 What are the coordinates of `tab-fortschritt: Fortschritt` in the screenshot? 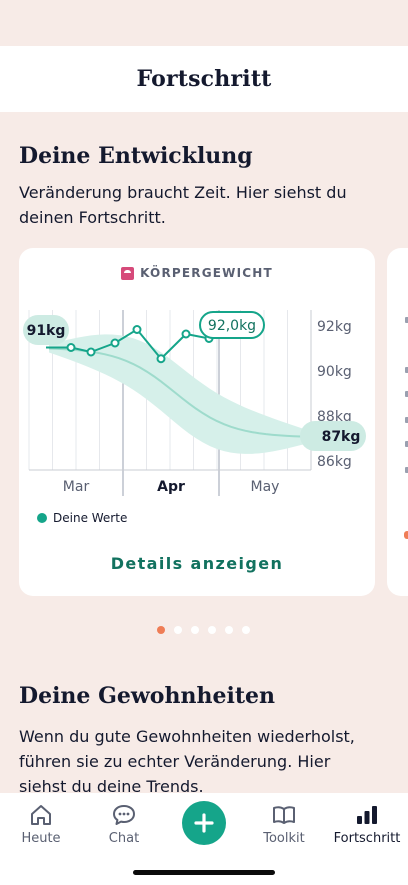 It's located at (367, 823).